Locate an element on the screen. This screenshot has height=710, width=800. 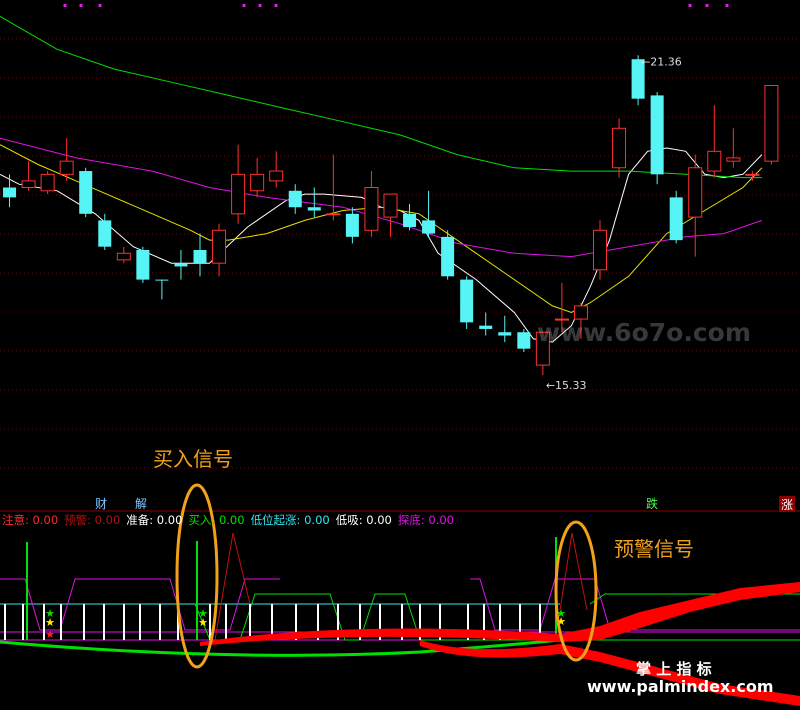
signal-label: 涨 is located at coordinates (787, 504).